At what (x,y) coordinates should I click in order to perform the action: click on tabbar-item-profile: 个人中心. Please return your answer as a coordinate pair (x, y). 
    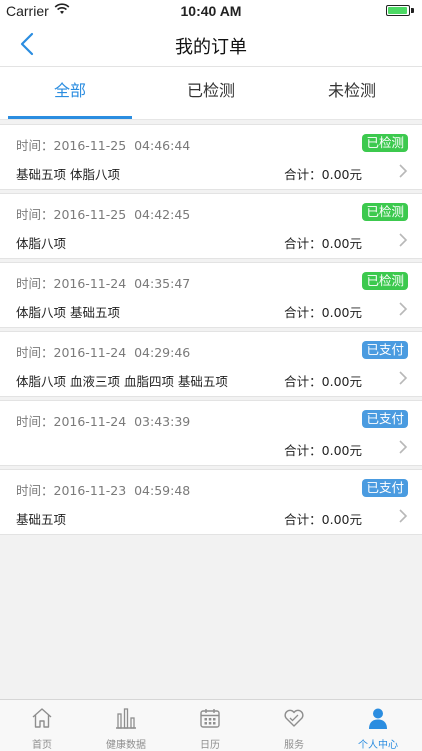
    Looking at the image, I should click on (378, 725).